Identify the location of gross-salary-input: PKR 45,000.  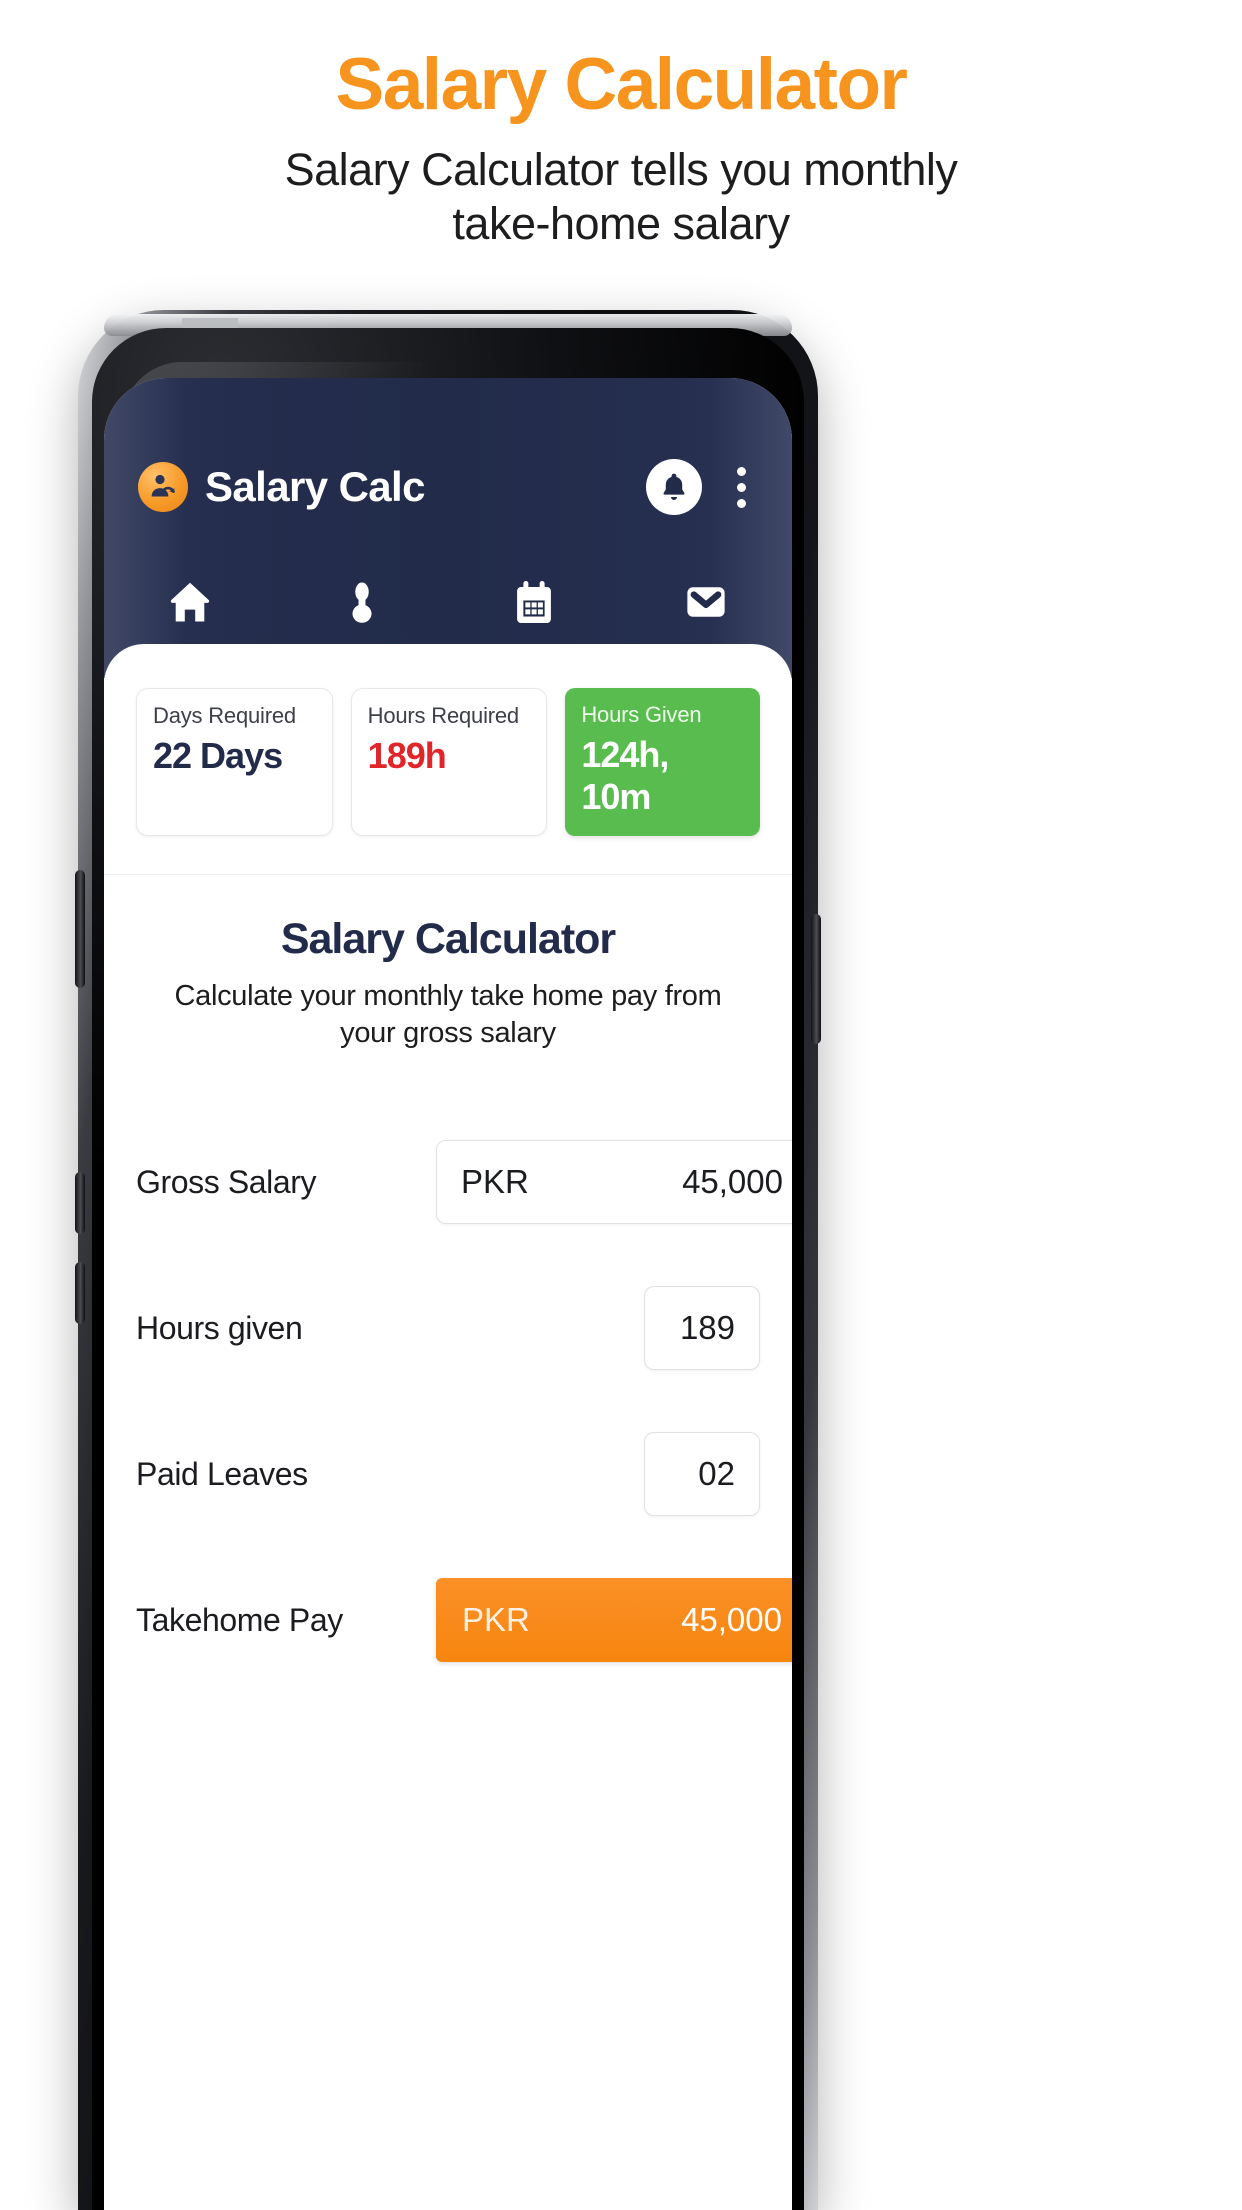
(614, 1182).